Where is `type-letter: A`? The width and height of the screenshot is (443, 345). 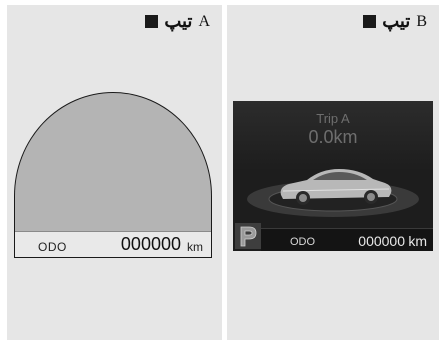
type-letter: A is located at coordinates (204, 21).